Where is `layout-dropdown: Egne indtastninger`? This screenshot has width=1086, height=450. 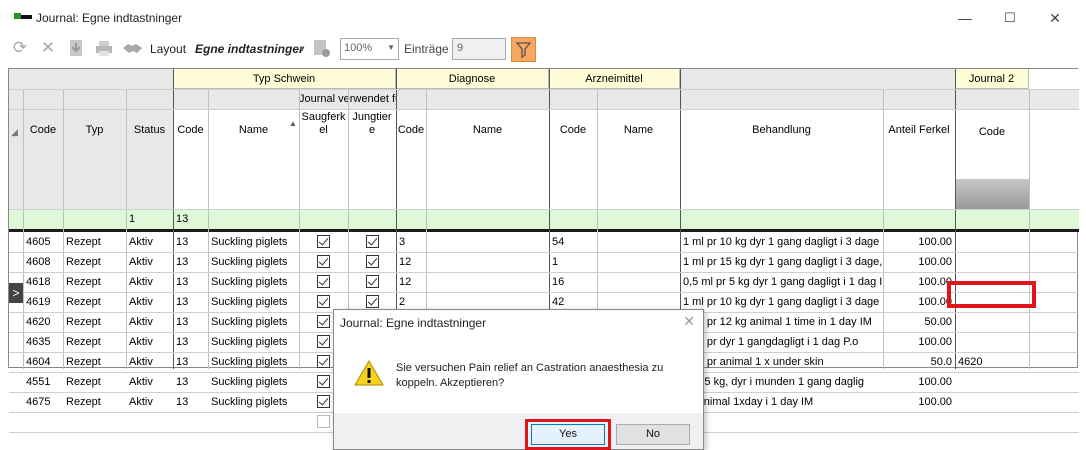 layout-dropdown: Egne indtastninger is located at coordinates (249, 53).